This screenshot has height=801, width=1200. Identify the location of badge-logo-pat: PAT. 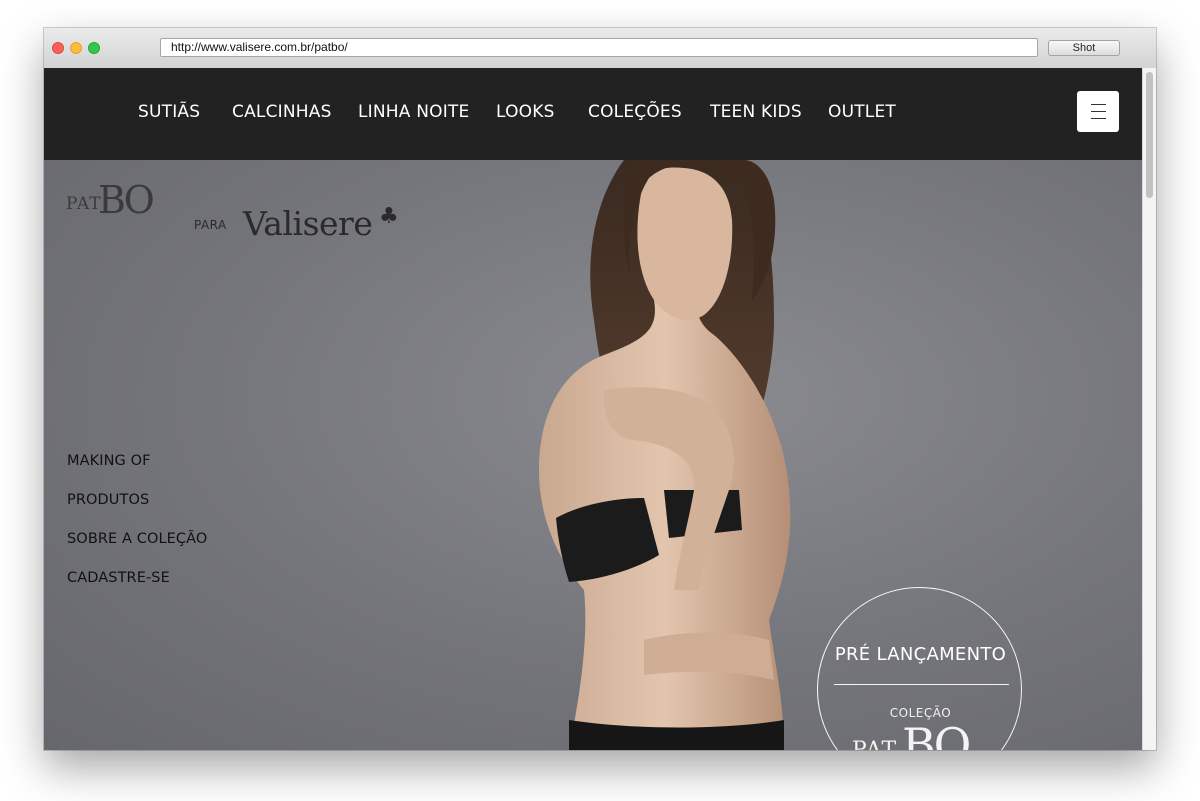
(874, 744).